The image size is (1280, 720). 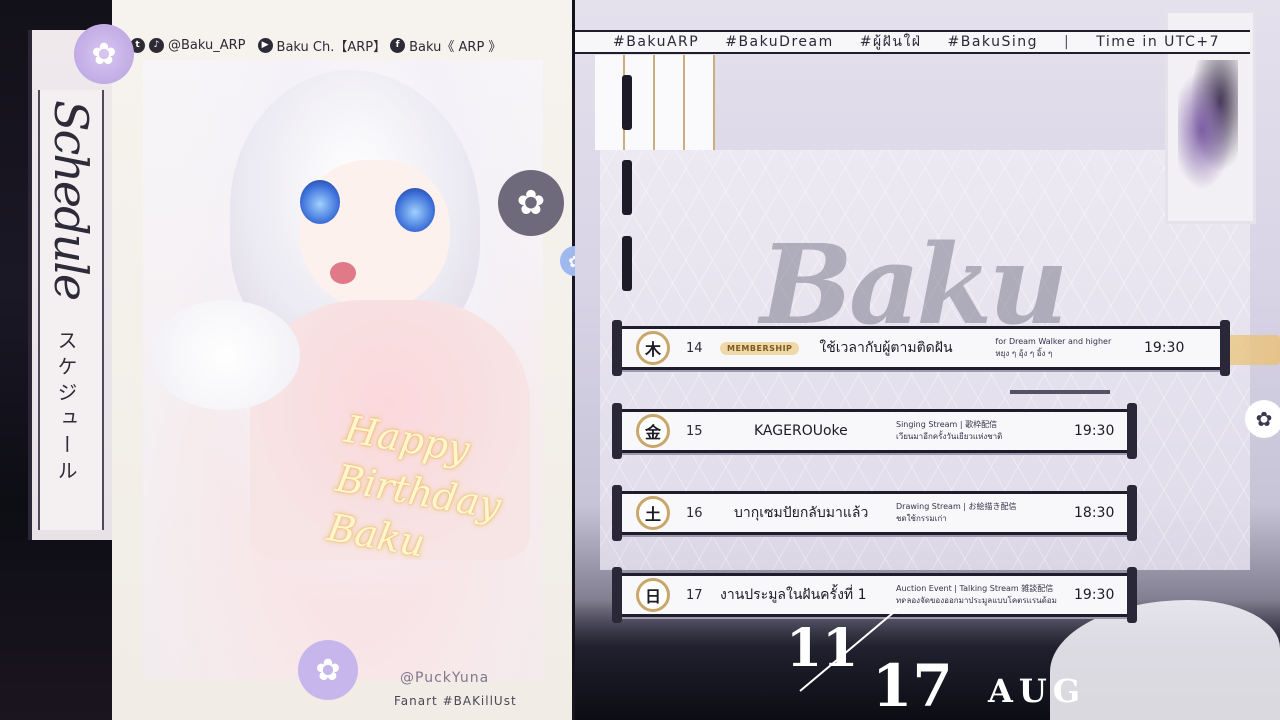 What do you see at coordinates (653, 513) in the screenshot?
I see `weekday-kanji: 土` at bounding box center [653, 513].